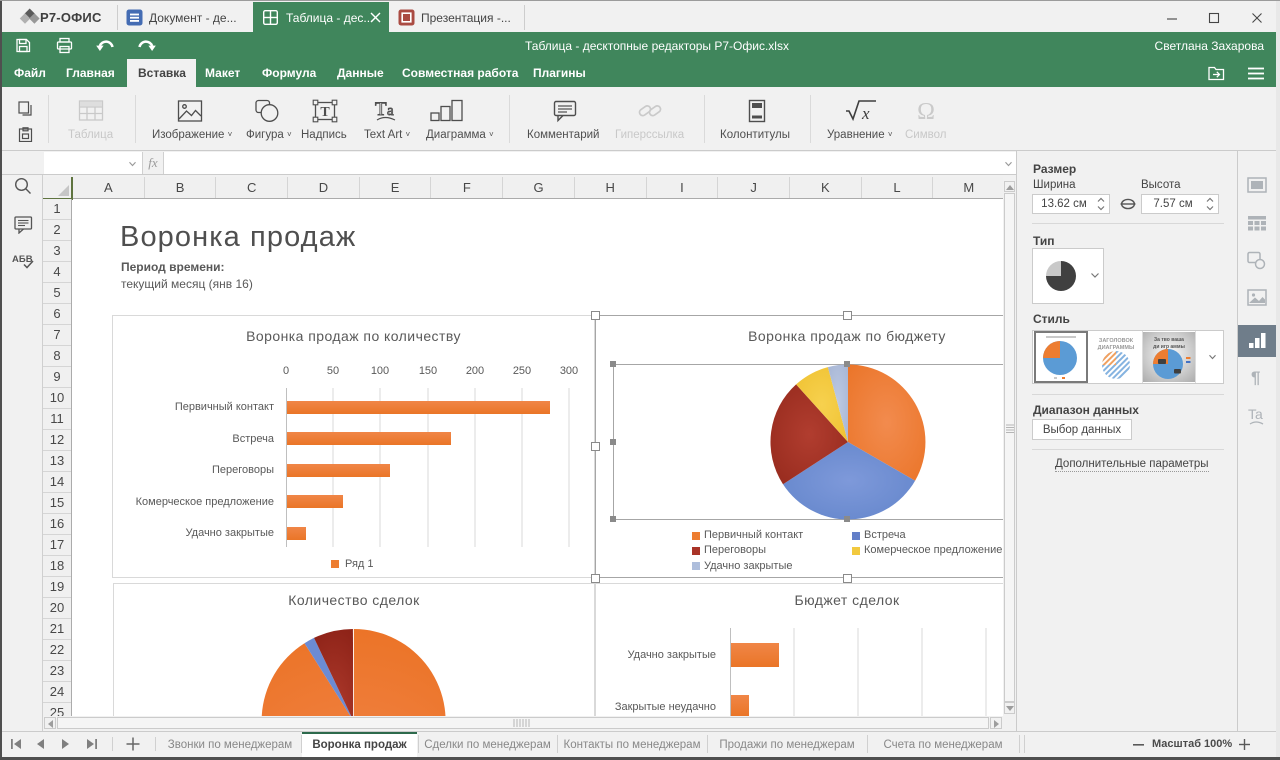  Describe the element at coordinates (1169, 340) in the screenshot. I see `svg-text: За тво ваша` at that location.